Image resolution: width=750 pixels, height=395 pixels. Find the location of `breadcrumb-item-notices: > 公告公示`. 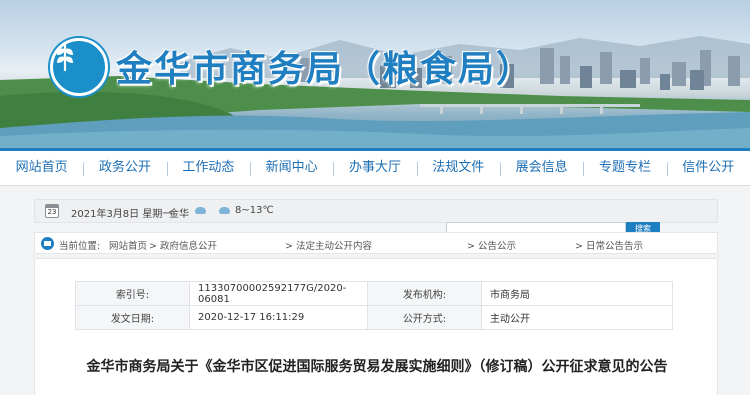

breadcrumb-item-notices: > 公告公示 is located at coordinates (491, 245).